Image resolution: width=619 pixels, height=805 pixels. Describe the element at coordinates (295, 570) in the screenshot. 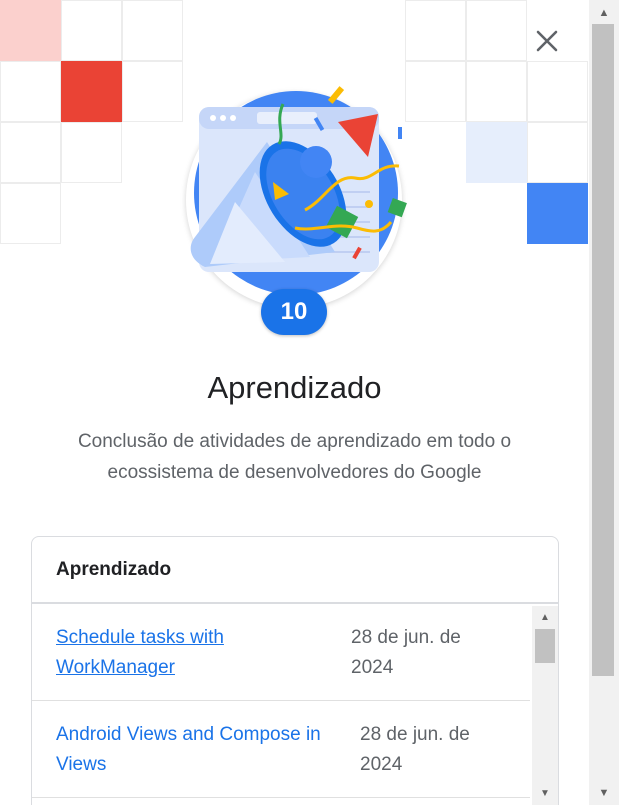

I see `card-header: Aprendizado` at that location.